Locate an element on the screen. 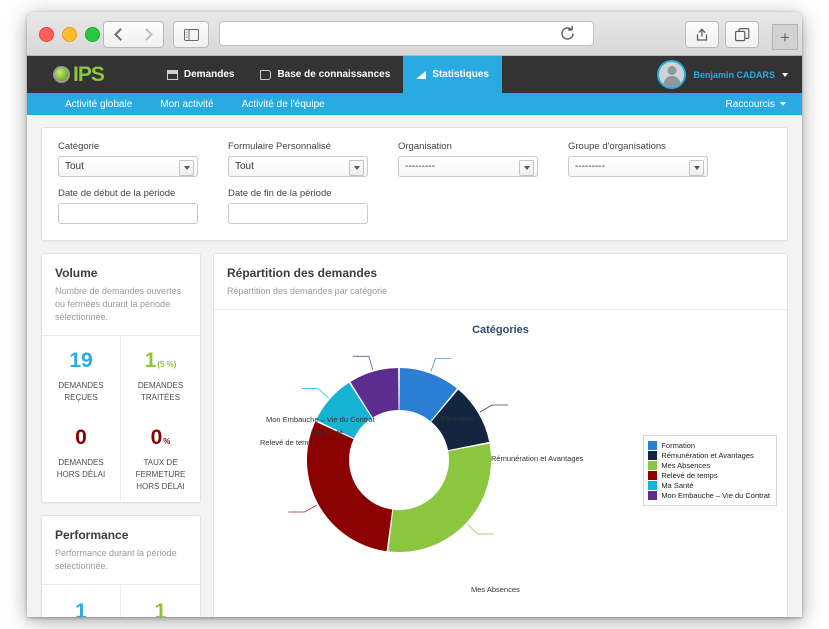 This screenshot has width=829, height=629. filter-organisation-label: Organisation is located at coordinates (425, 146).